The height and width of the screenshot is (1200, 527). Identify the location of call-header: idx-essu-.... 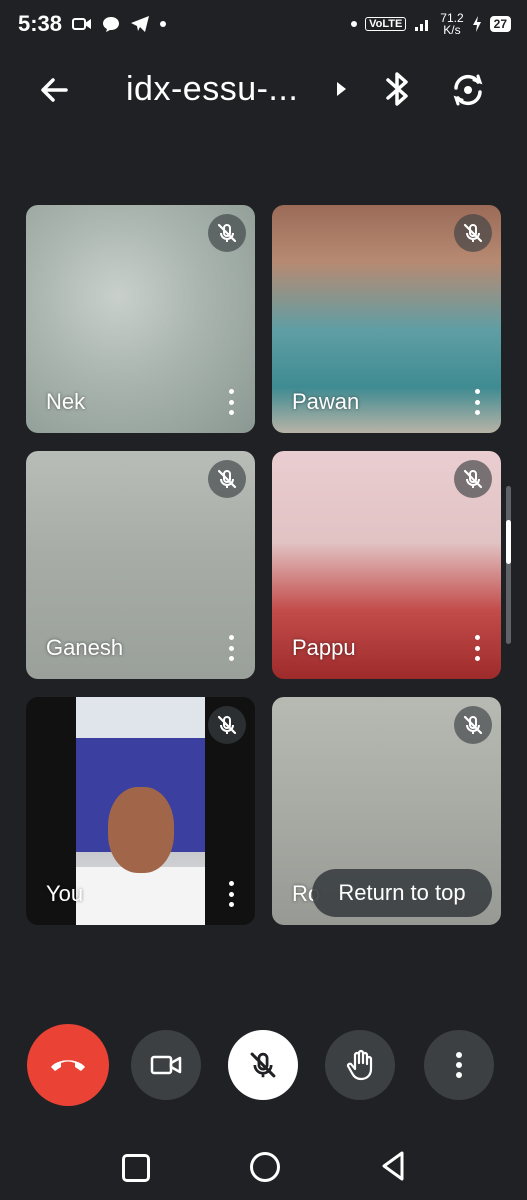
(263, 90).